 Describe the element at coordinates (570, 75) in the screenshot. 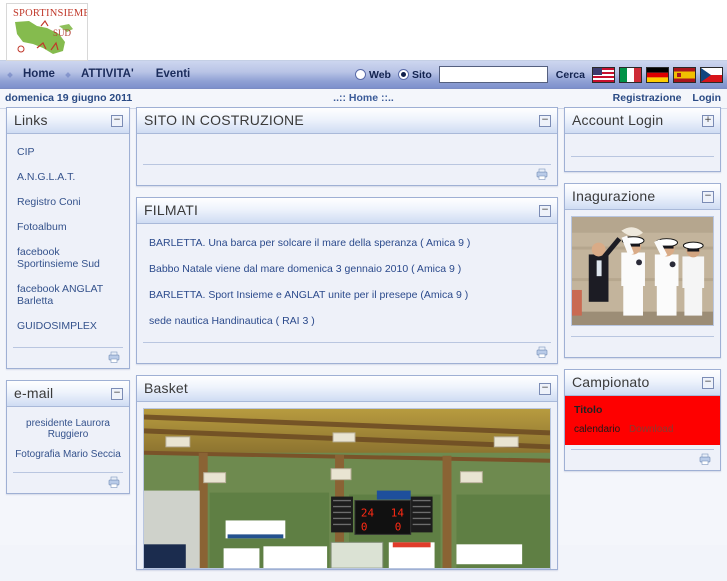

I see `search-button-label: Cerca` at that location.